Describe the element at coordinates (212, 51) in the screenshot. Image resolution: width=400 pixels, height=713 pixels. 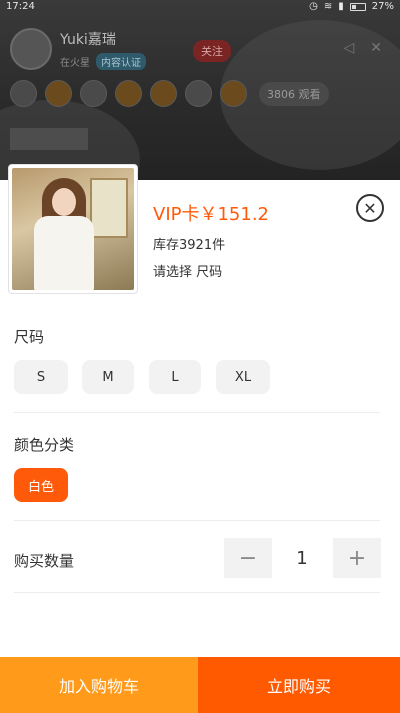
I see `follow-button: 关注` at that location.